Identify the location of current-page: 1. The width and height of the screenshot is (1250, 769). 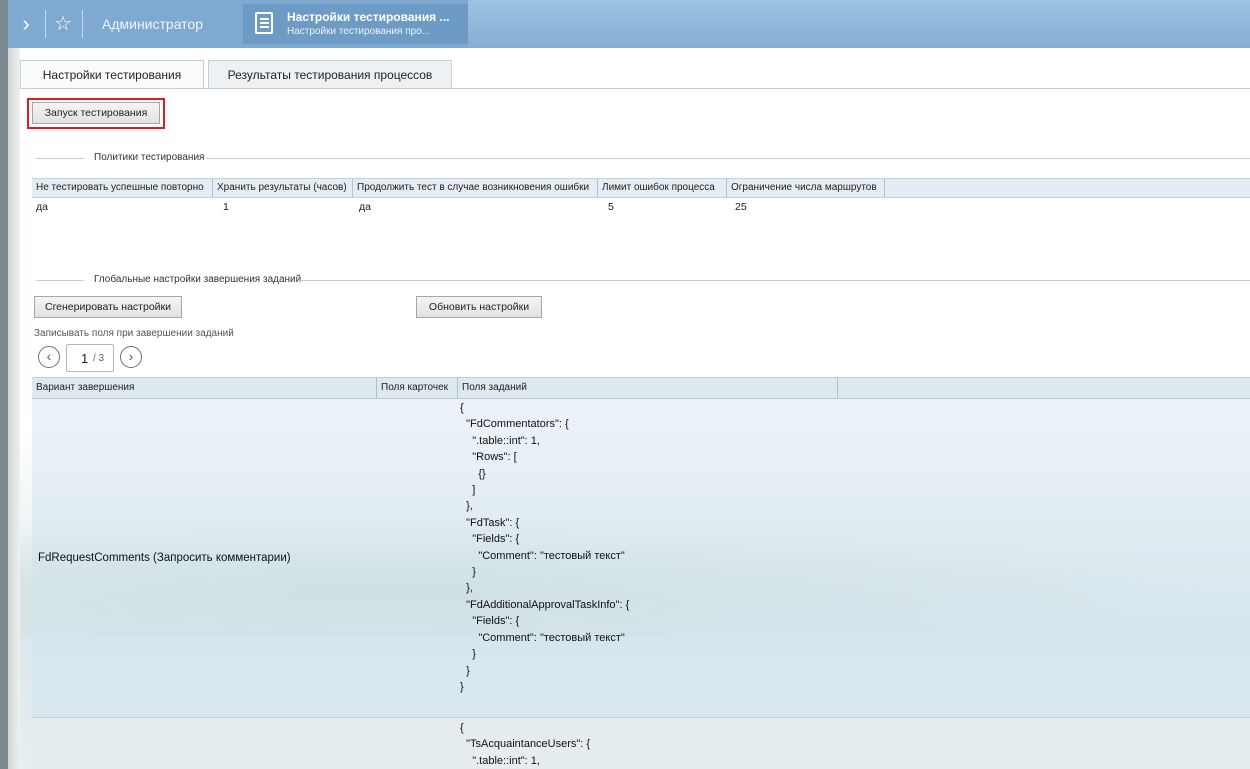
(85, 358).